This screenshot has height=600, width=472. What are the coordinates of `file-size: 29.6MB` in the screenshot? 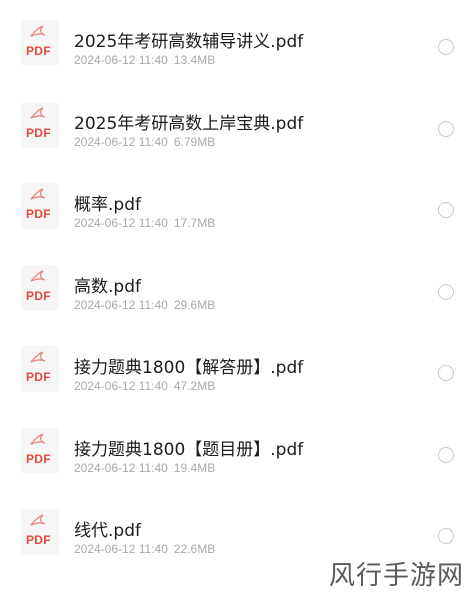 It's located at (194, 304).